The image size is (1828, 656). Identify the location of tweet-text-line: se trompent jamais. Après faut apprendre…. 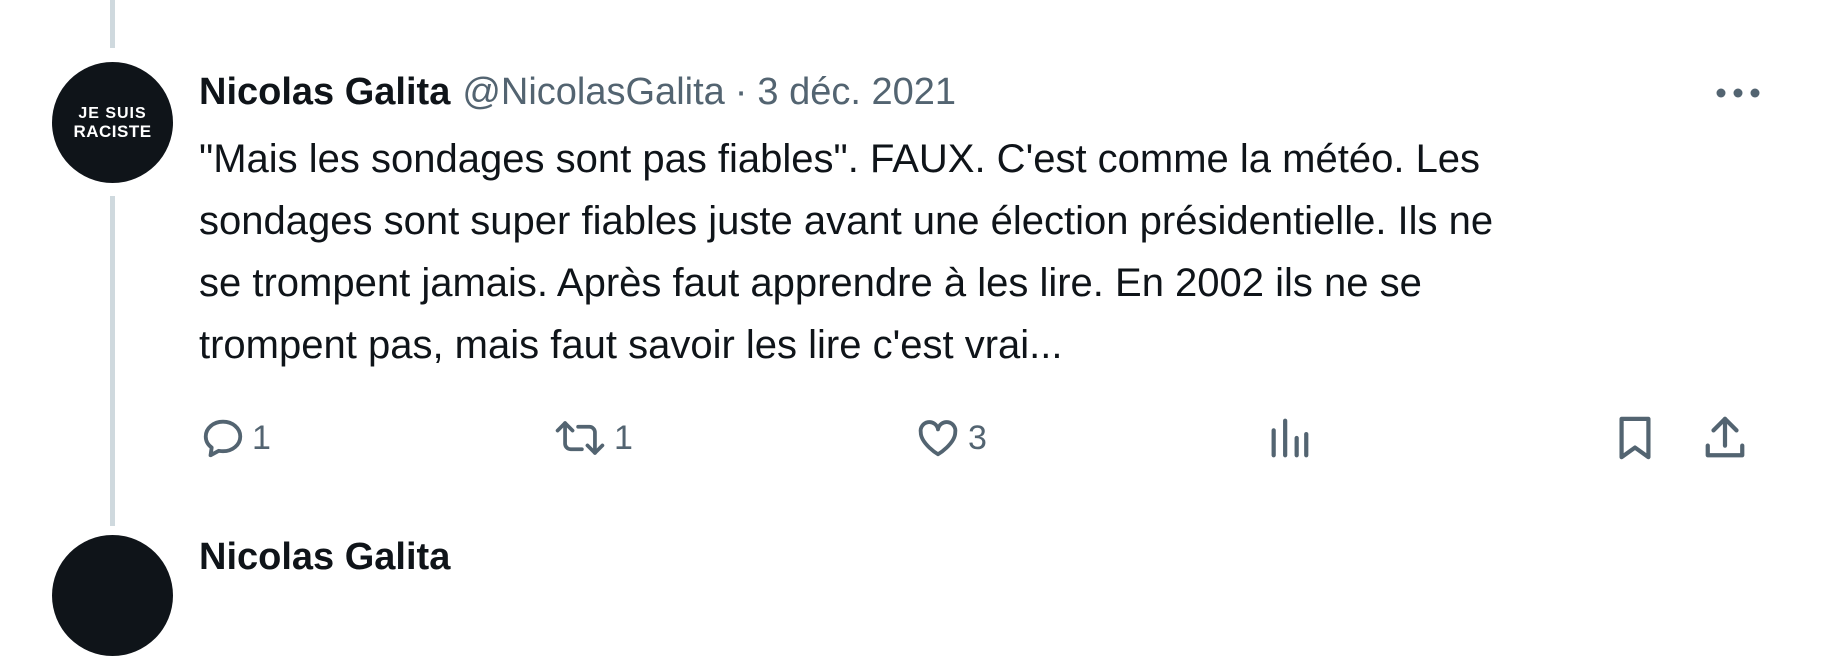
(810, 283).